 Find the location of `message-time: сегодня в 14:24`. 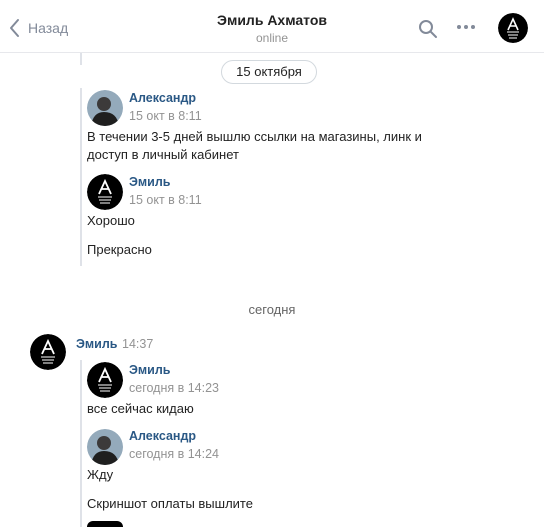

message-time: сегодня в 14:24 is located at coordinates (174, 454).